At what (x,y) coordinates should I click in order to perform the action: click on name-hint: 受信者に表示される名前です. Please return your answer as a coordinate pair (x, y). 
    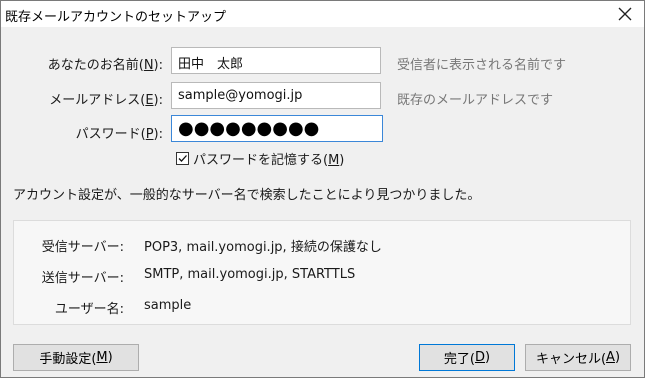
    Looking at the image, I should click on (482, 65).